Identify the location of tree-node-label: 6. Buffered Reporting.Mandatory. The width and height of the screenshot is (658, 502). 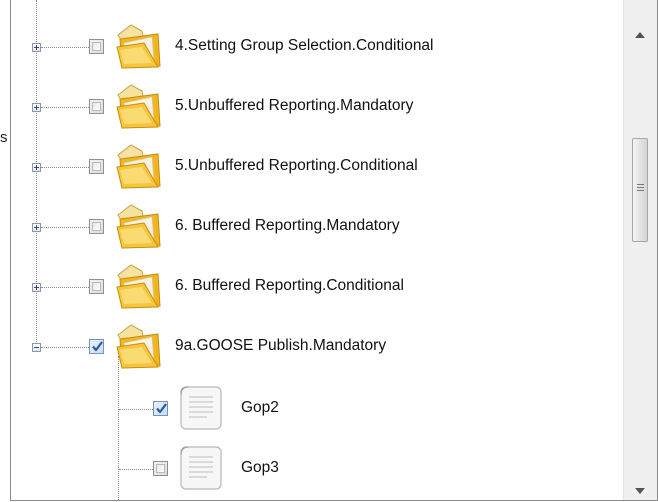
(287, 225).